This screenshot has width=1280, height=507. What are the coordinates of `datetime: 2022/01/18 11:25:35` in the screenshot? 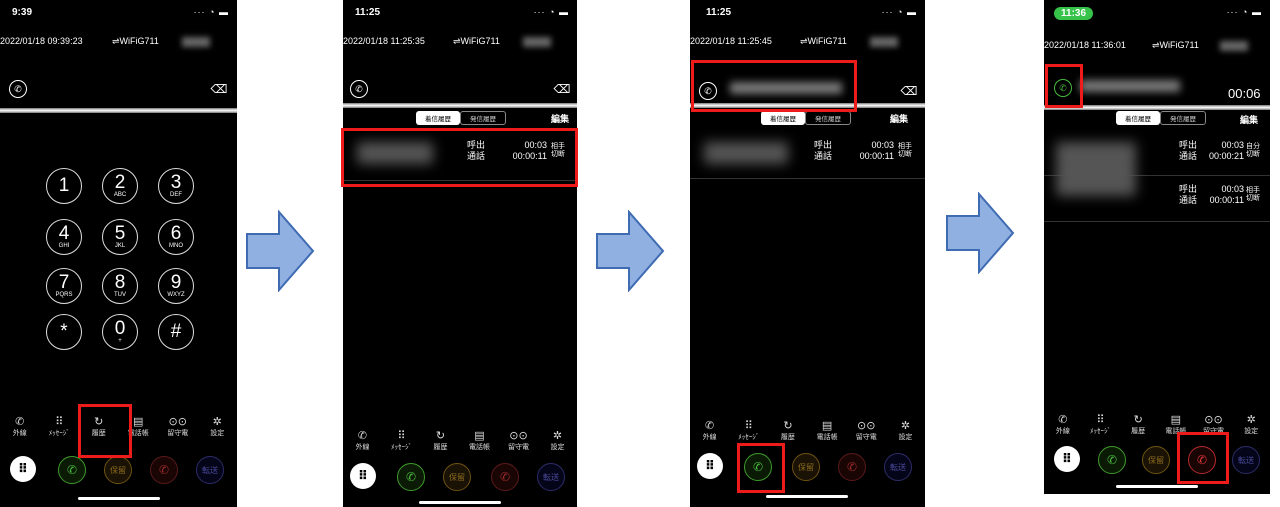 It's located at (384, 41).